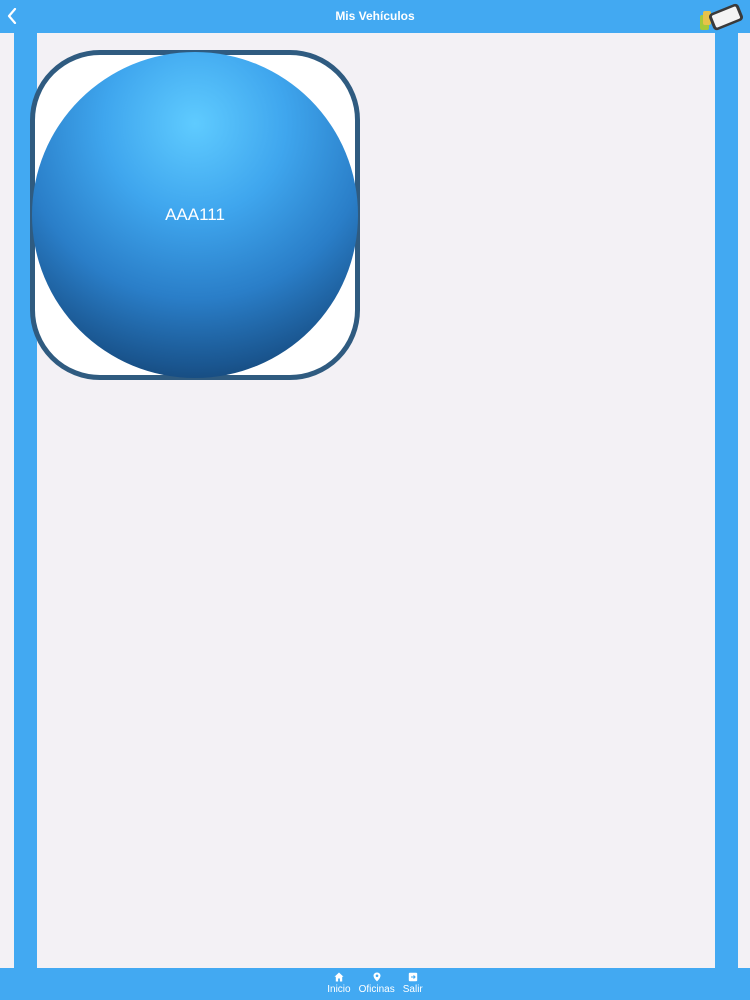 This screenshot has width=750, height=1000. I want to click on vehicle-tile: AAA111, so click(195, 215).